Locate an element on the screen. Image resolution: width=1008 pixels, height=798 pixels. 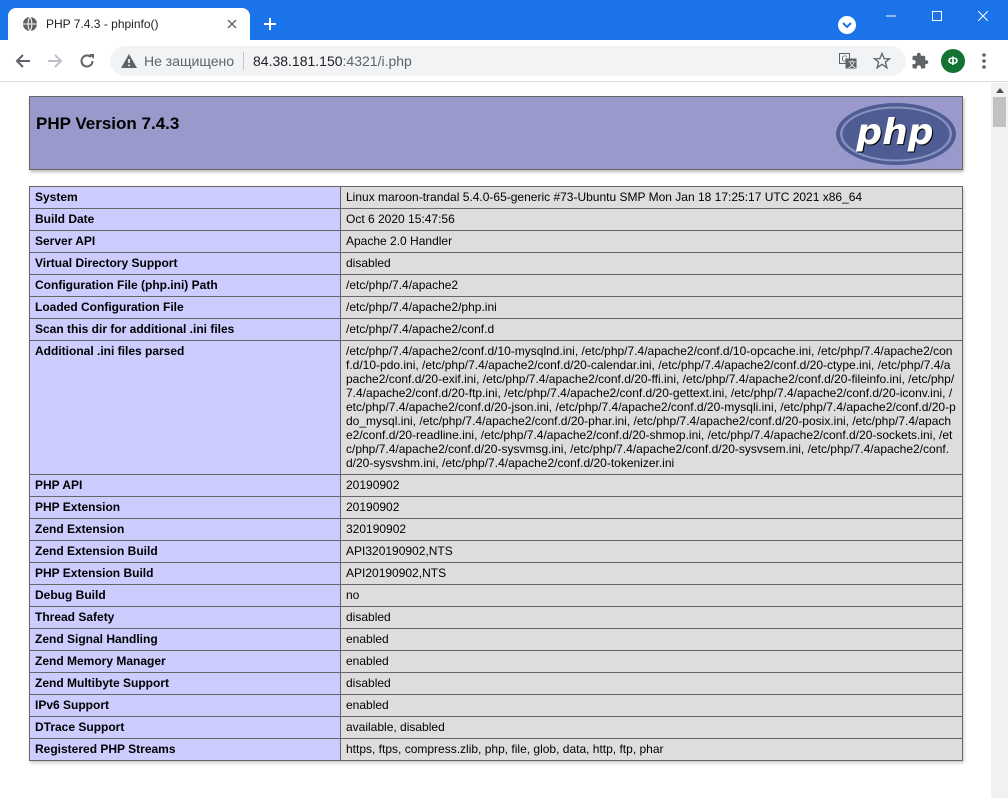
table-row: Zend Memory Manager enabled is located at coordinates (496, 661).